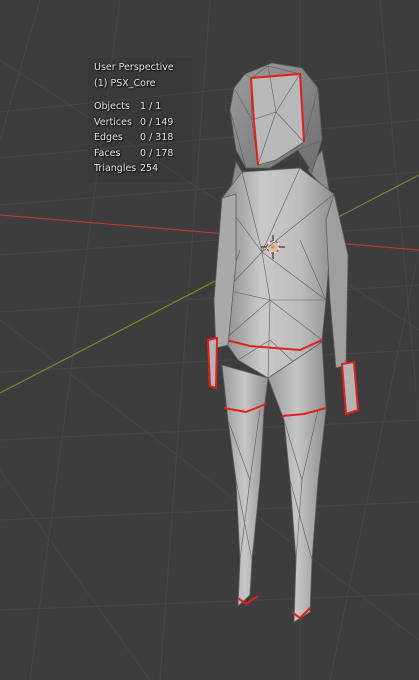  I want to click on stats-row: Objects 1 / 1, so click(140, 107).